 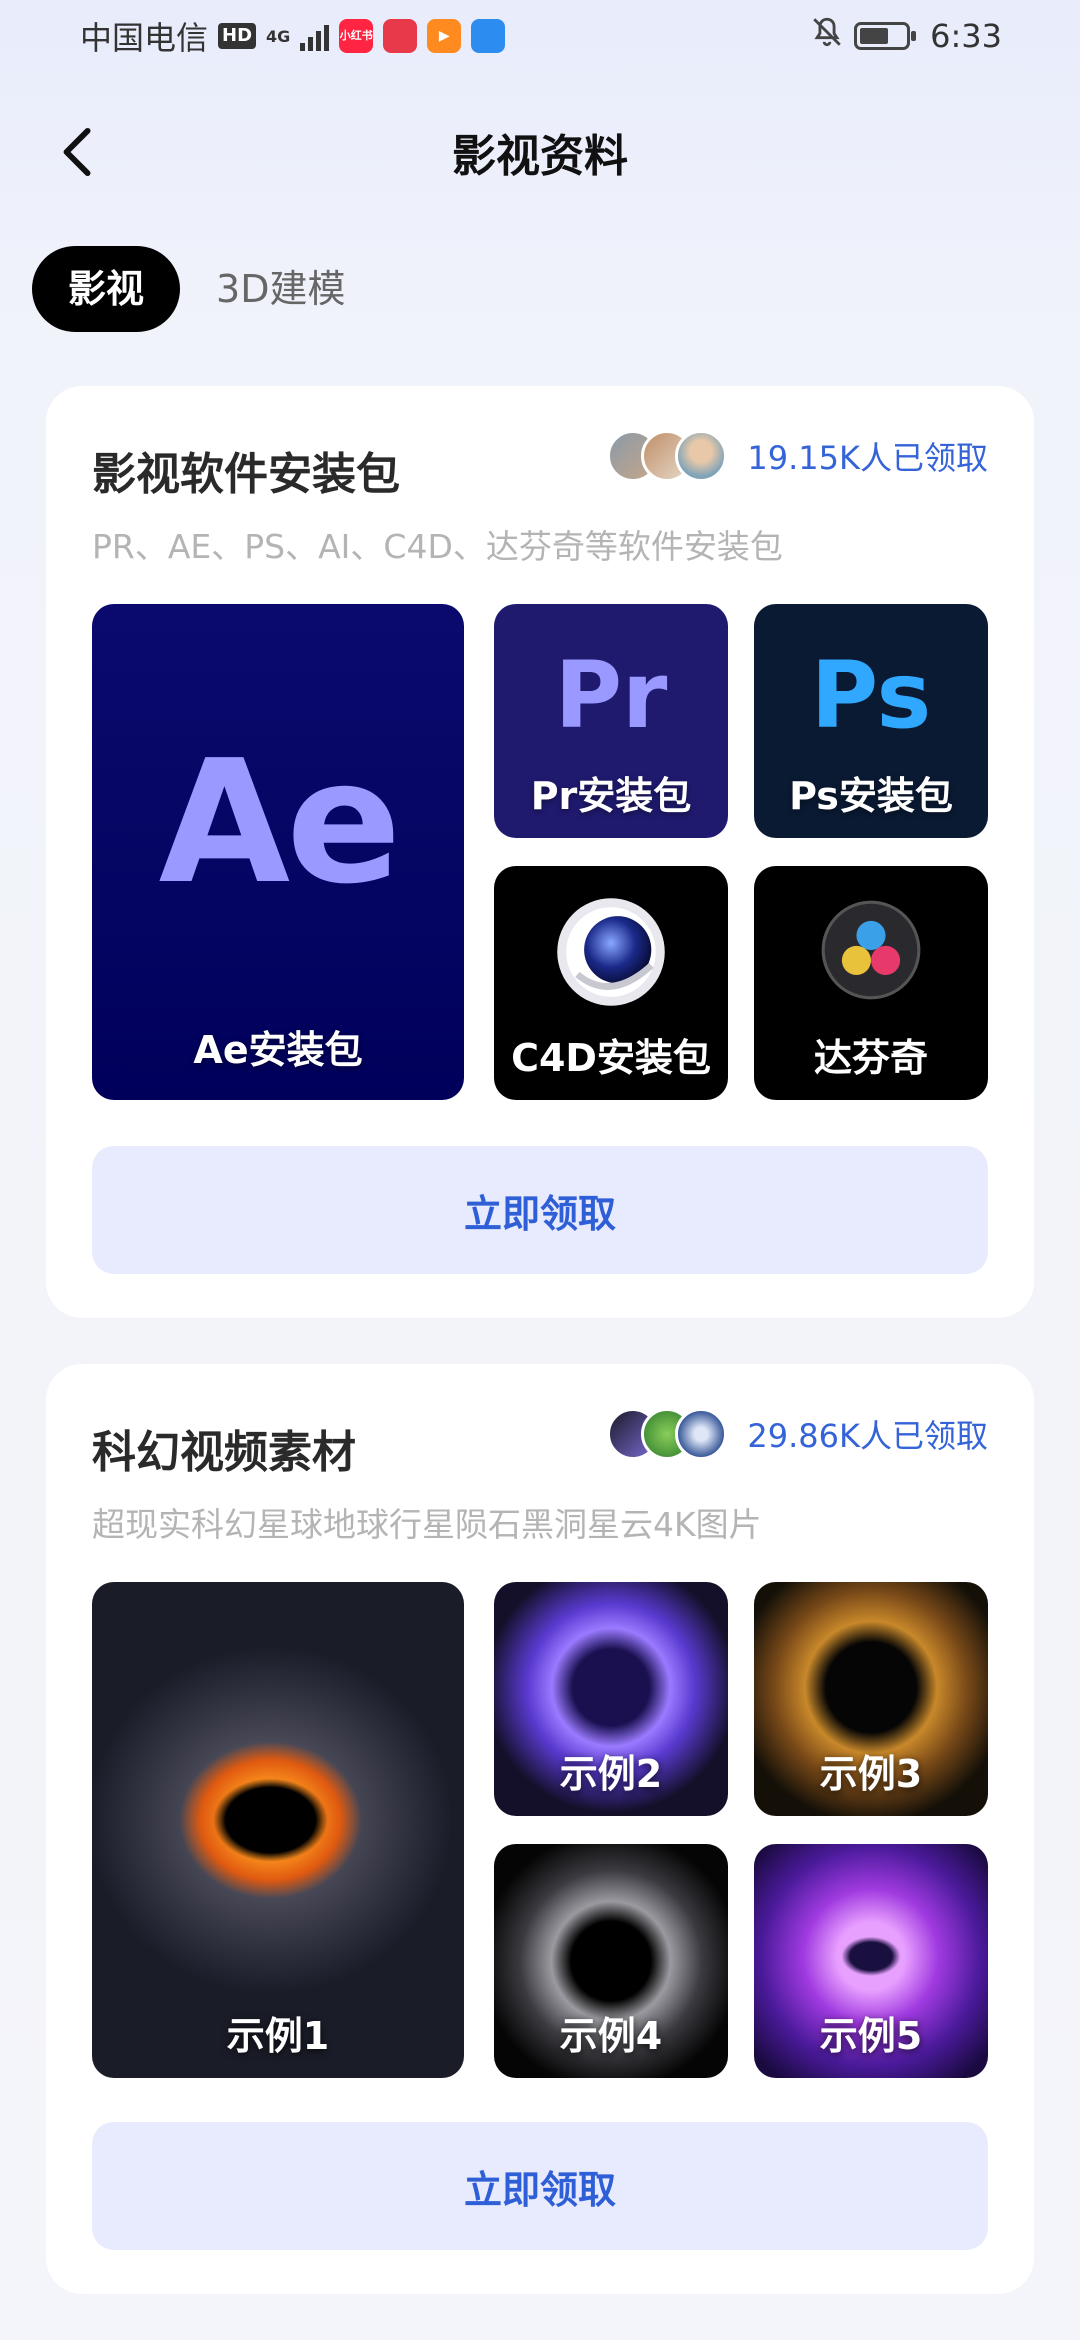 I want to click on chevron-left-icon, so click(x=77, y=152).